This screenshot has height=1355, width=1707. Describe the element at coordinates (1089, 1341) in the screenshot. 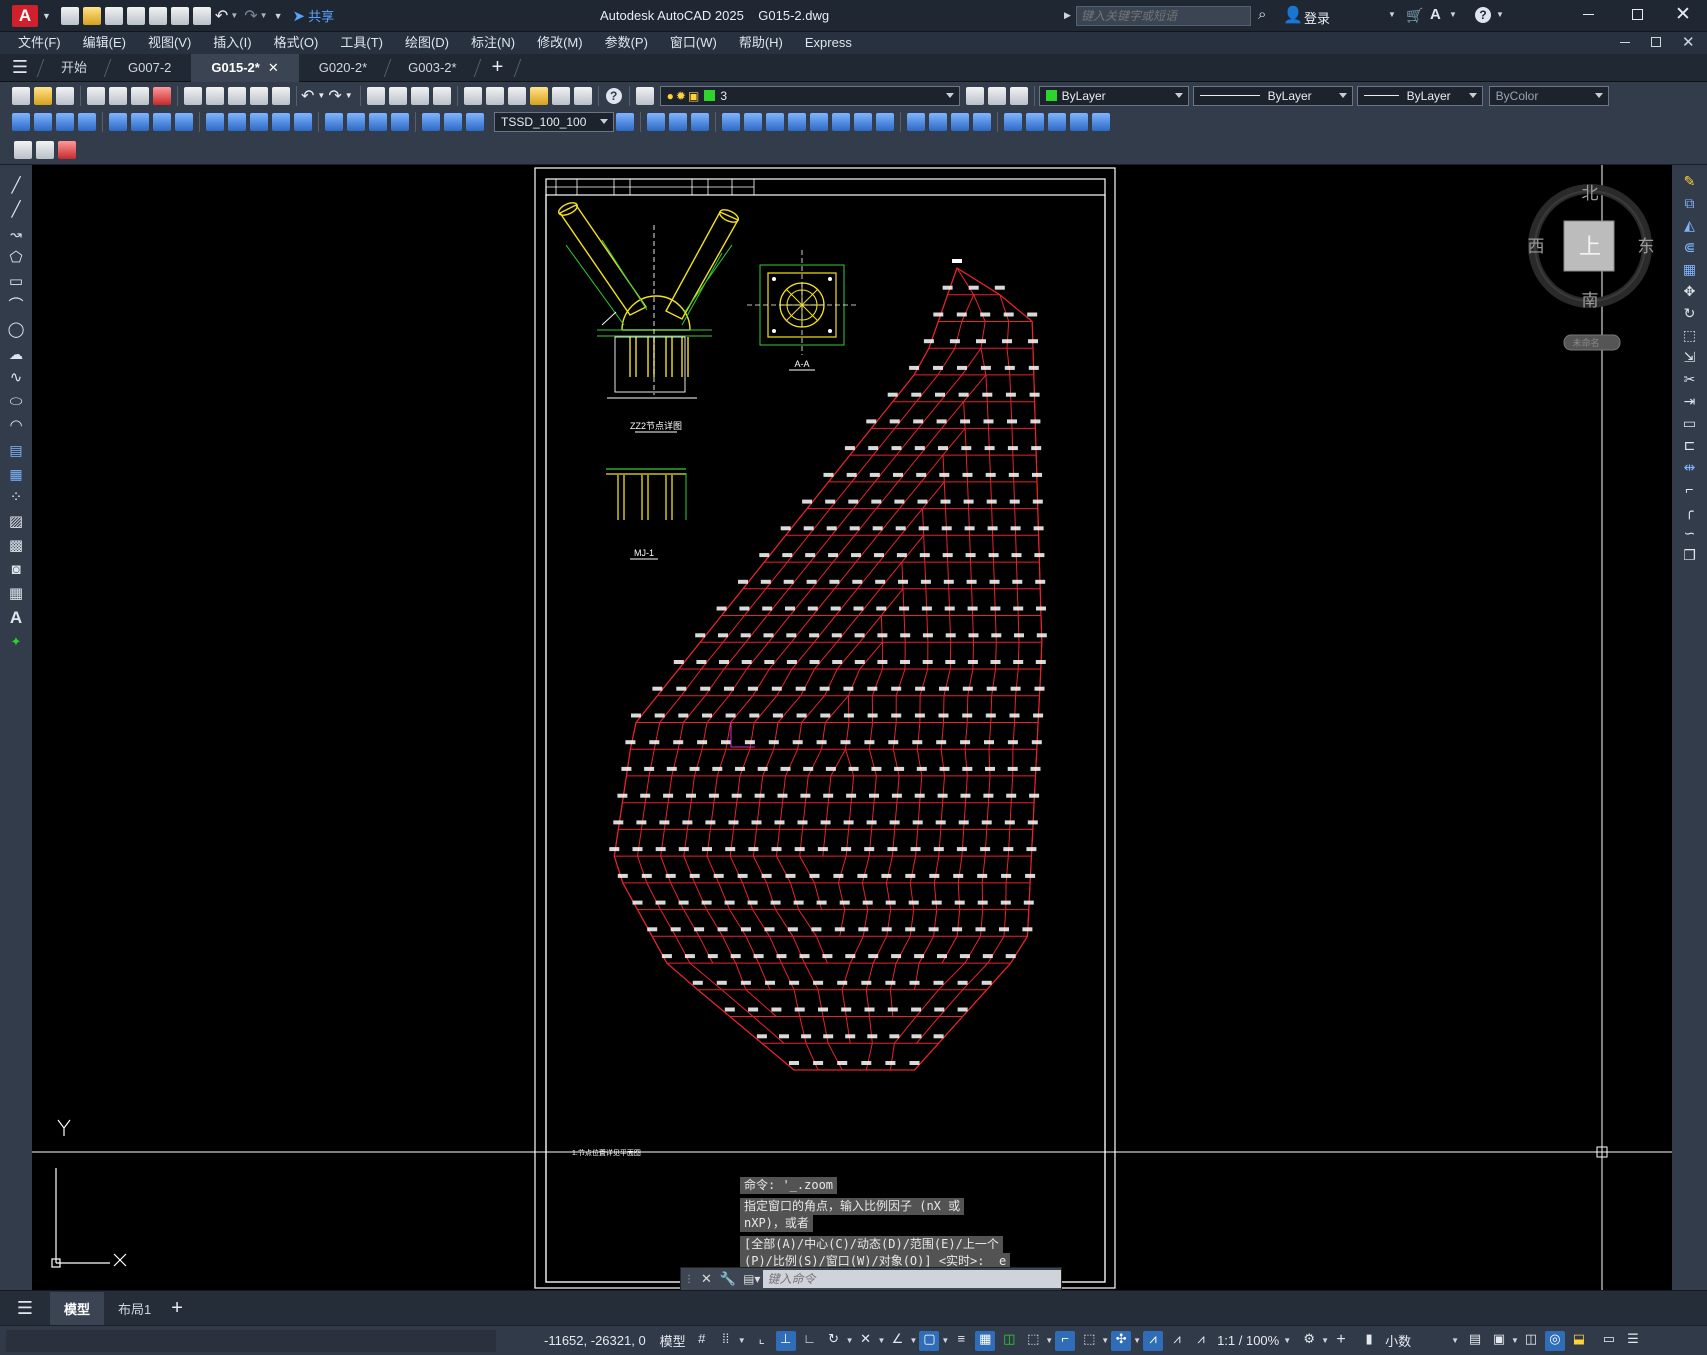

I see `selection-filter-icon: ⬚` at that location.